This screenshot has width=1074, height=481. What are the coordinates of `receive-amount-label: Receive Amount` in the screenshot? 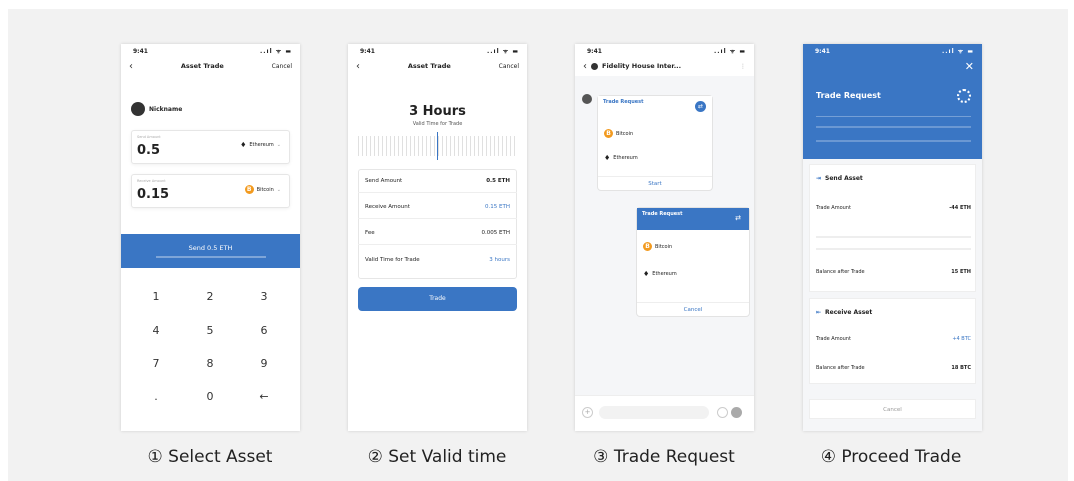 It's located at (151, 181).